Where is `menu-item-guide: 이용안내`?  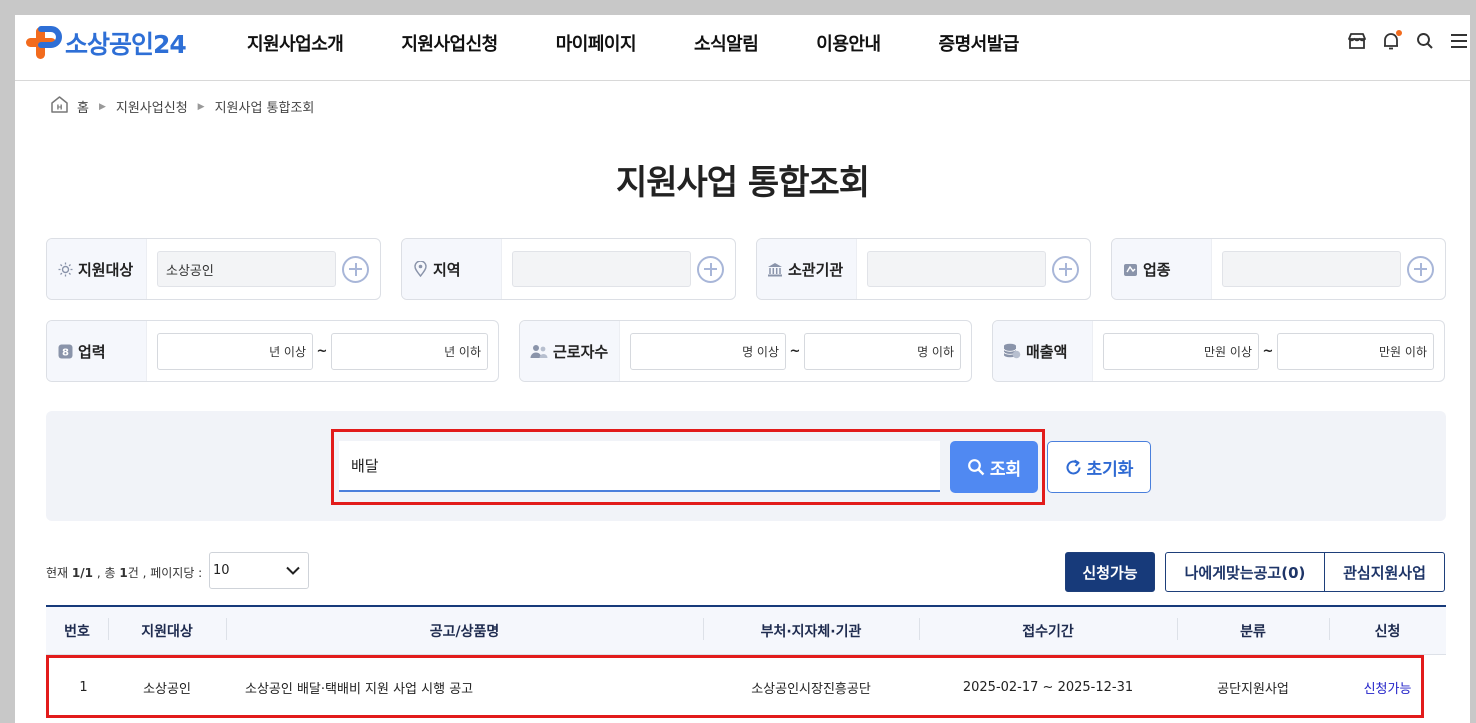 menu-item-guide: 이용안내 is located at coordinates (848, 43).